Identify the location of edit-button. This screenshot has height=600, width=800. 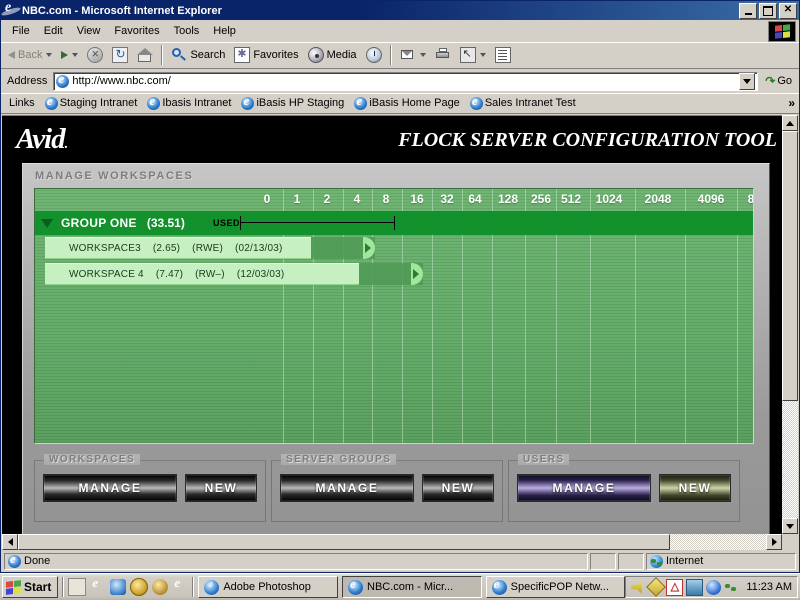
(473, 55).